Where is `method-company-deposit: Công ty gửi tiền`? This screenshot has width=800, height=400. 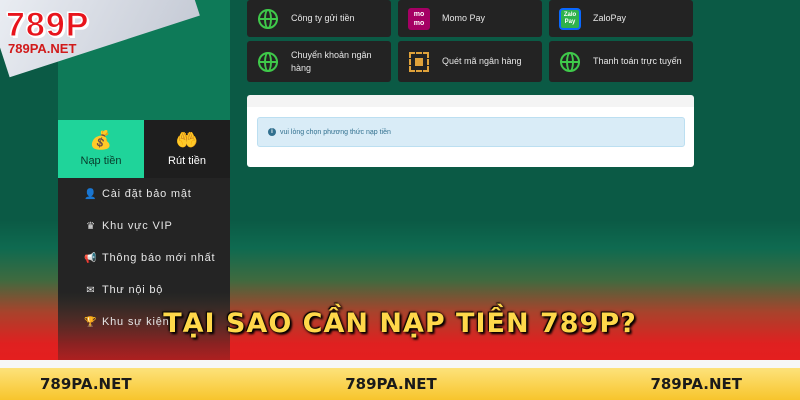 method-company-deposit: Công ty gửi tiền is located at coordinates (319, 18).